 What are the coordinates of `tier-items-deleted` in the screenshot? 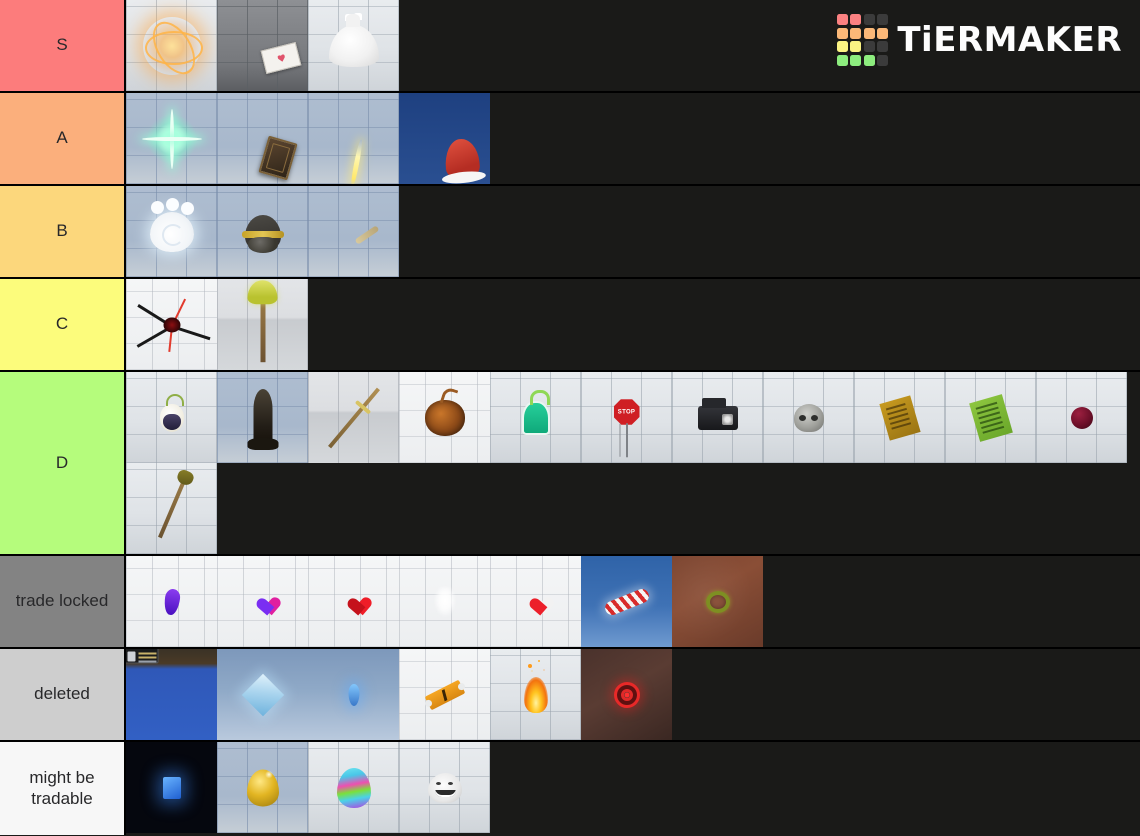 It's located at (633, 694).